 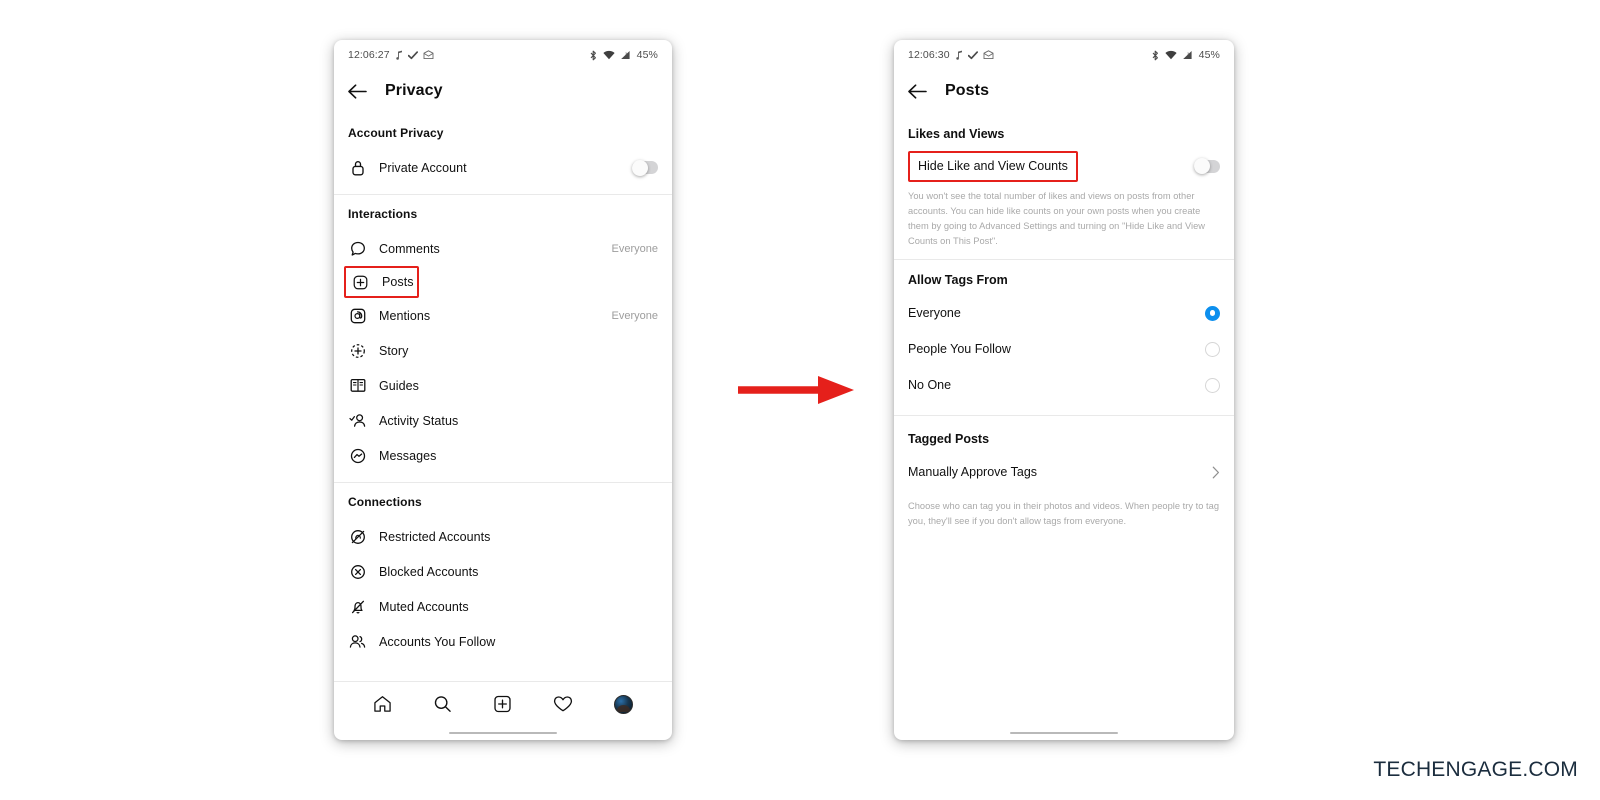 What do you see at coordinates (369, 55) in the screenshot?
I see `status-time: 12:06:27` at bounding box center [369, 55].